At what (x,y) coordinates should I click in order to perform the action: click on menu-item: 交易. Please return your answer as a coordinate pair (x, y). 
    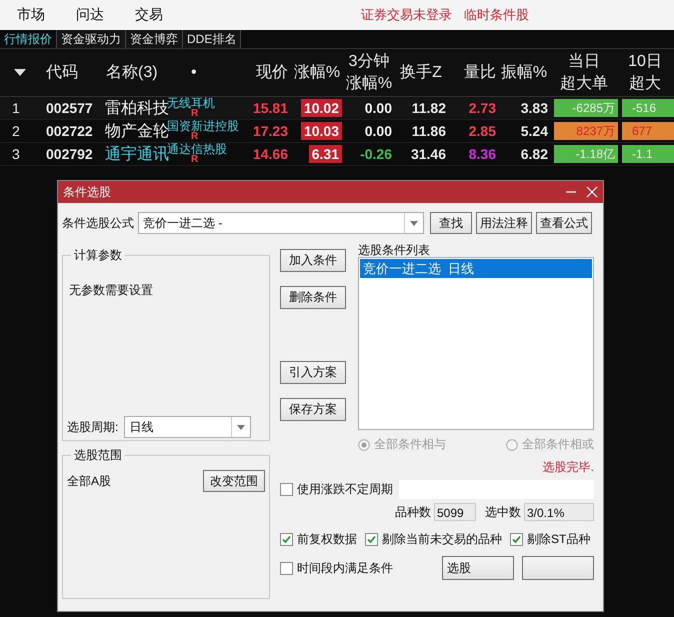
    Looking at the image, I should click on (149, 15).